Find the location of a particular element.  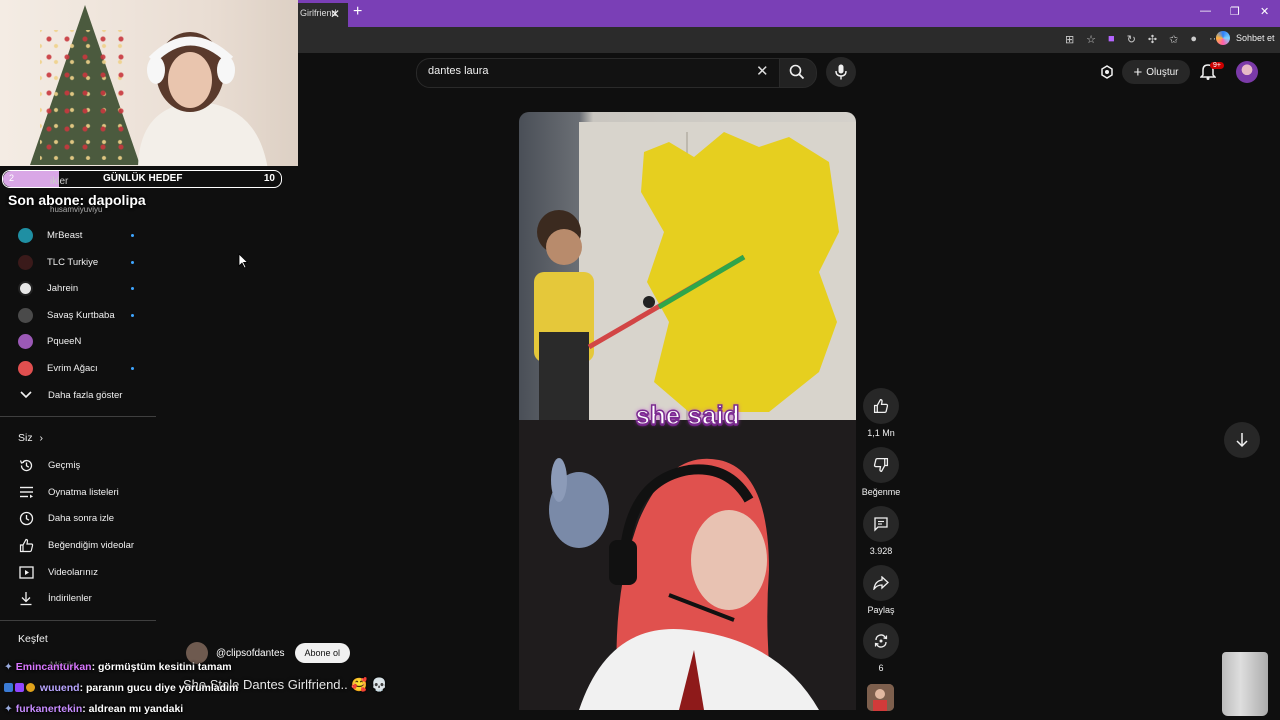

sidebar-item-savas-kurtbaba: Savaş Kurtbaba is located at coordinates (66, 315).